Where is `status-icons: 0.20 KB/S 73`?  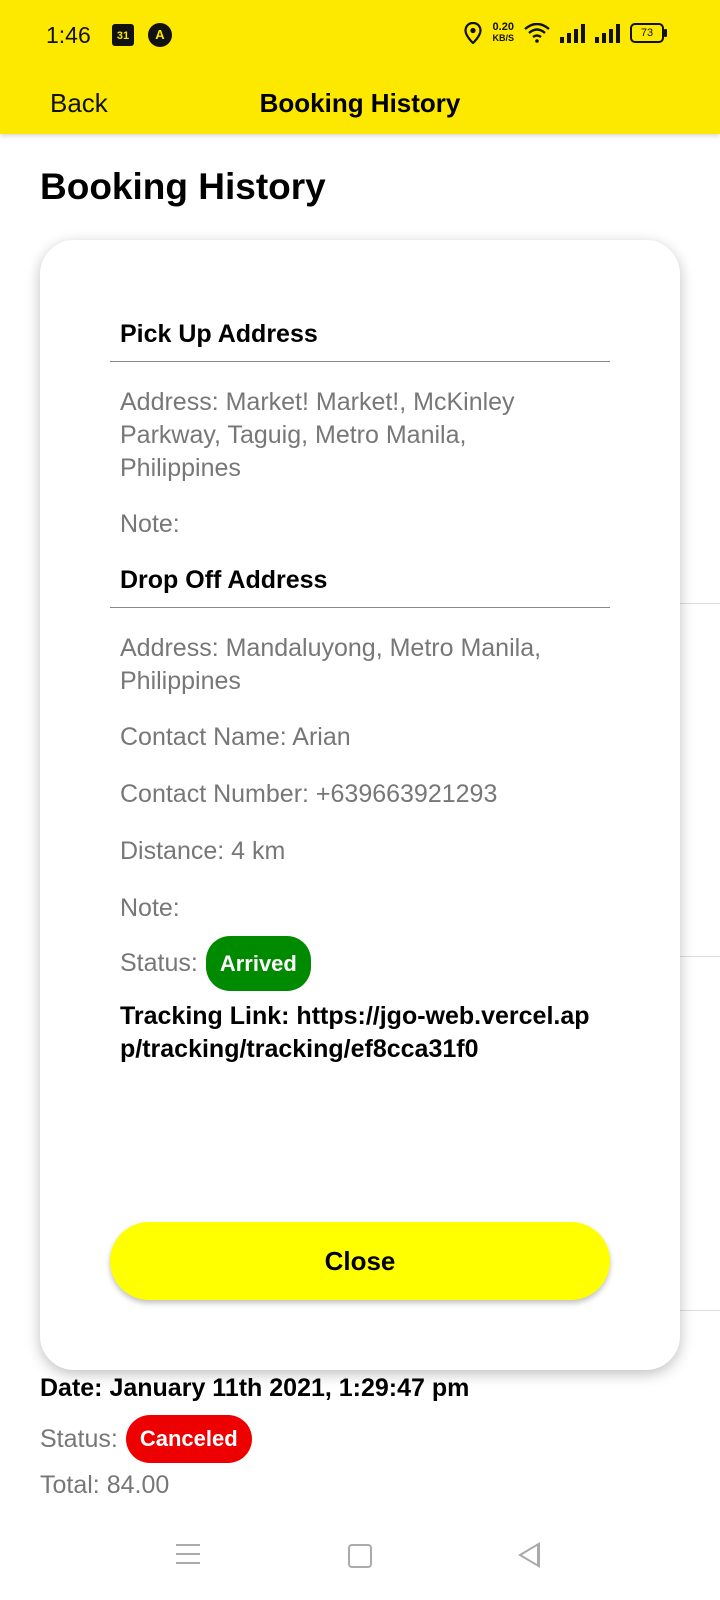
status-icons: 0.20 KB/S 73 is located at coordinates (565, 32).